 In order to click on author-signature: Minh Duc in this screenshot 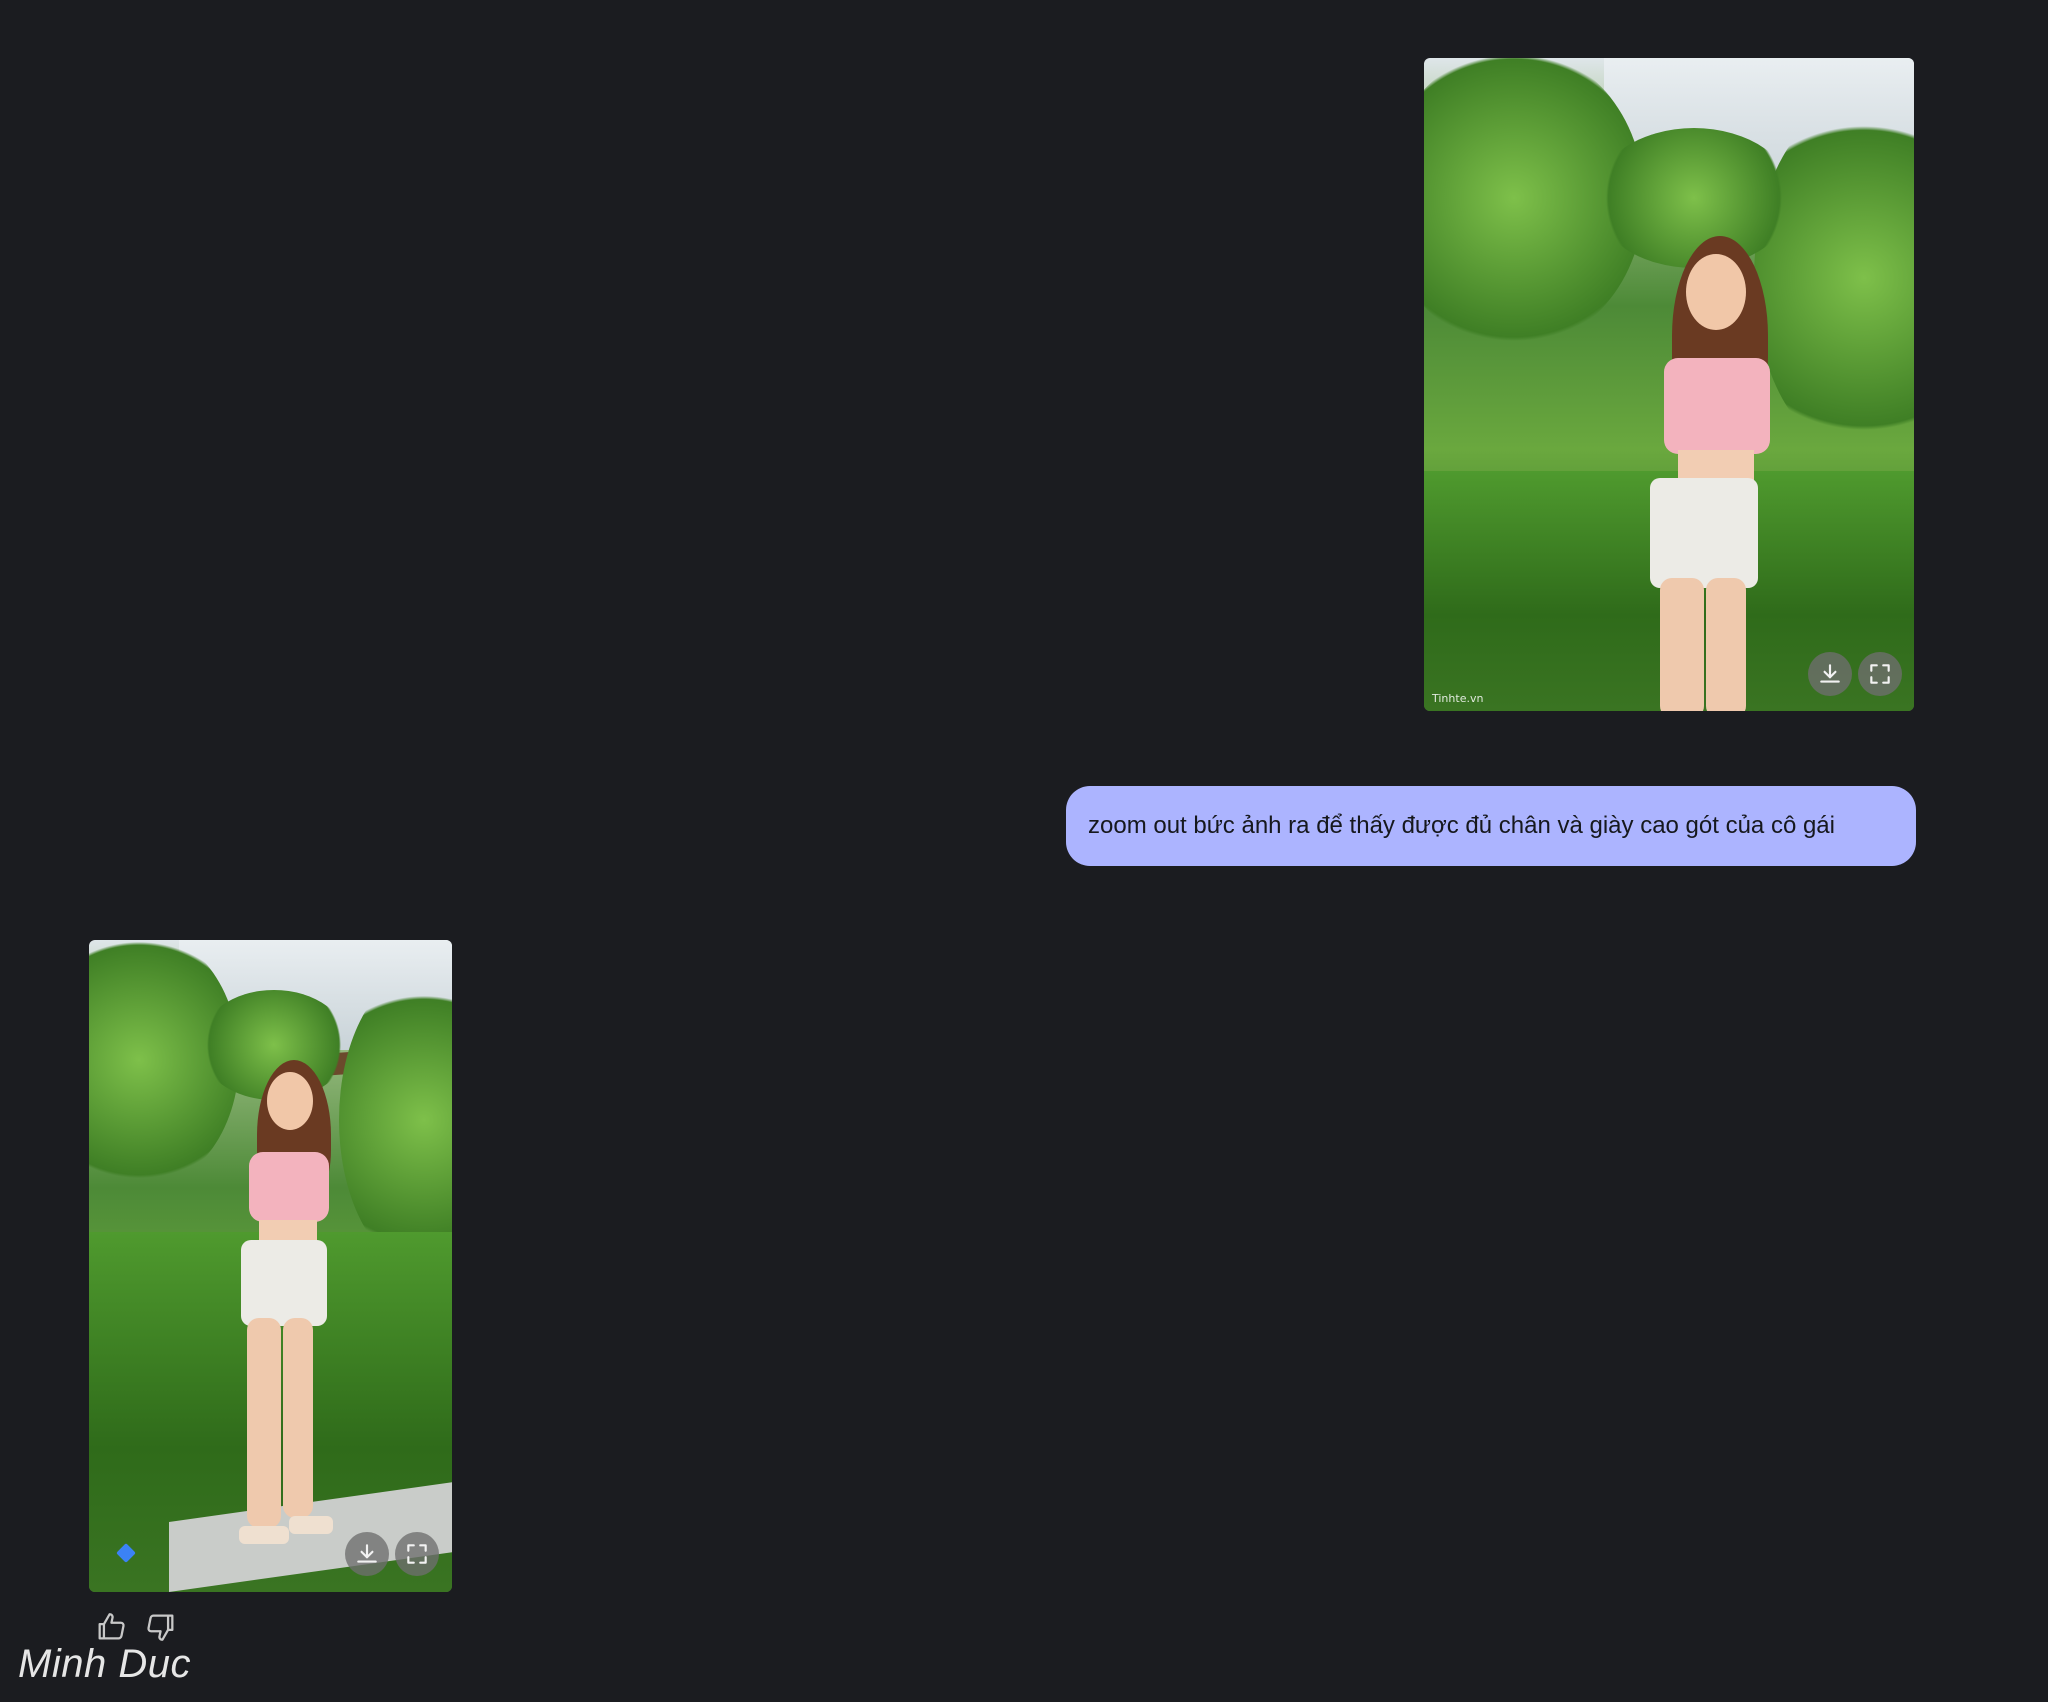, I will do `click(104, 1664)`.